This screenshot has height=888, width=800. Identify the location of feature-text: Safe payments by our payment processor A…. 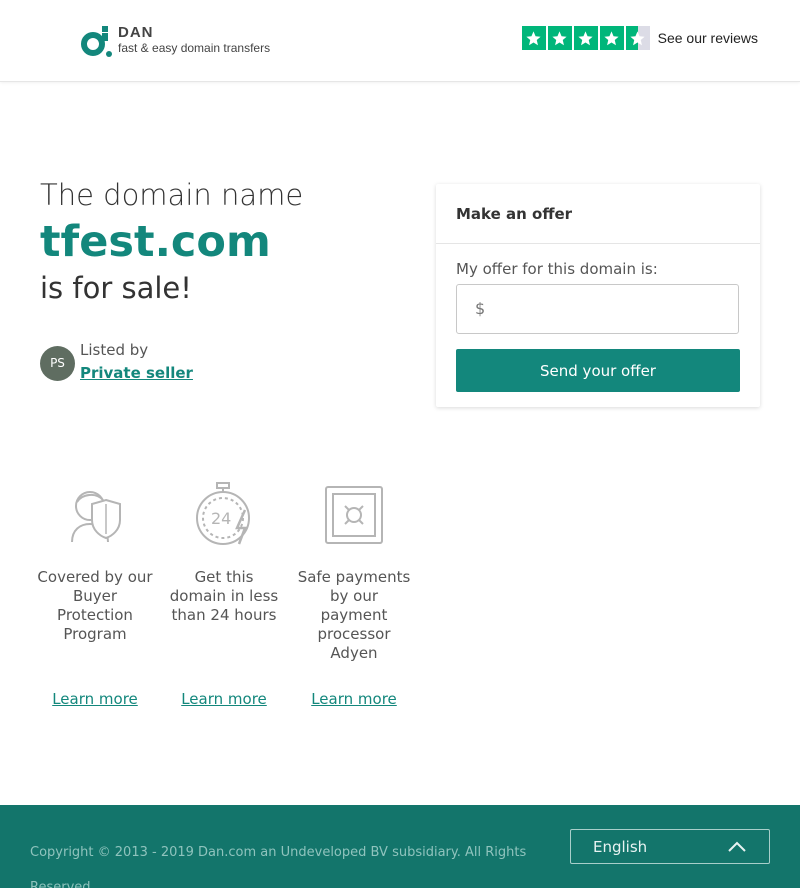
(354, 615).